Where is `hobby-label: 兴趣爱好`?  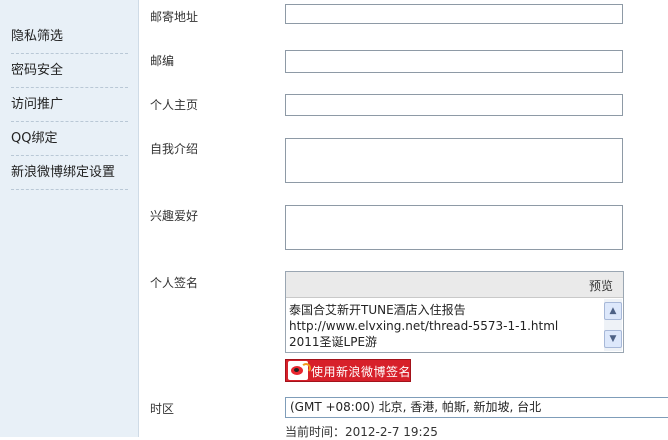 hobby-label: 兴趣爱好 is located at coordinates (174, 216).